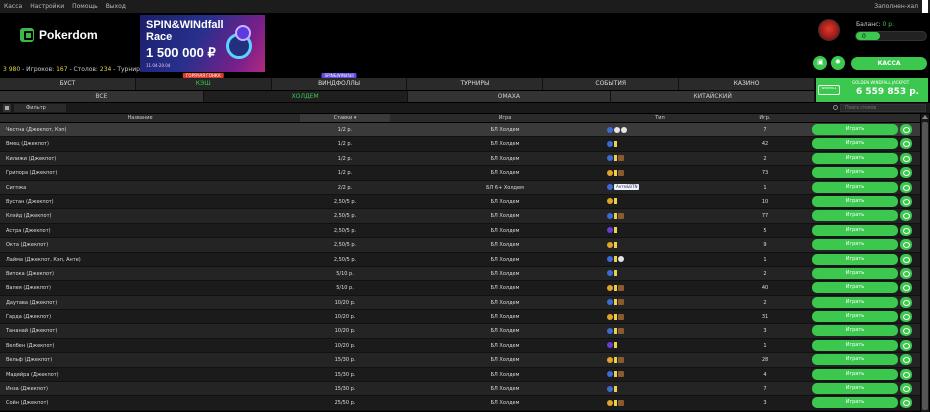  What do you see at coordinates (13, 6) in the screenshot?
I see `menu-item-kassa: Касса` at bounding box center [13, 6].